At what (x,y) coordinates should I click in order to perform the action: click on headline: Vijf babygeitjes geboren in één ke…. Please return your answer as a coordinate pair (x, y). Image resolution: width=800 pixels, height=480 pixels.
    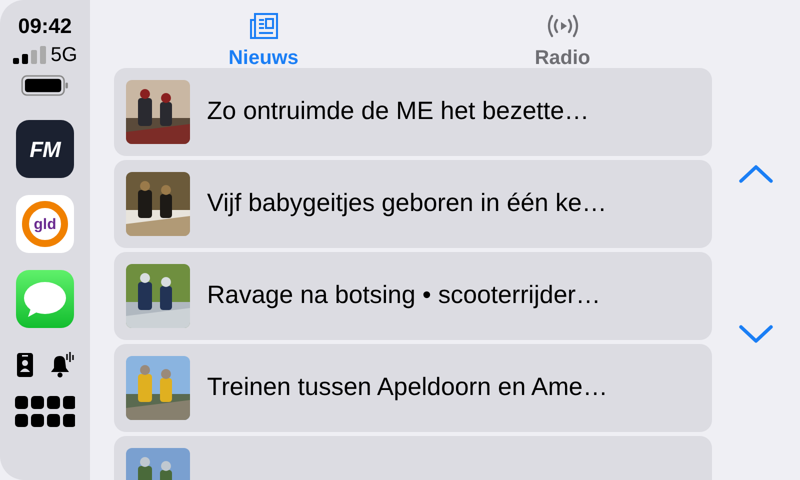
    Looking at the image, I should click on (407, 204).